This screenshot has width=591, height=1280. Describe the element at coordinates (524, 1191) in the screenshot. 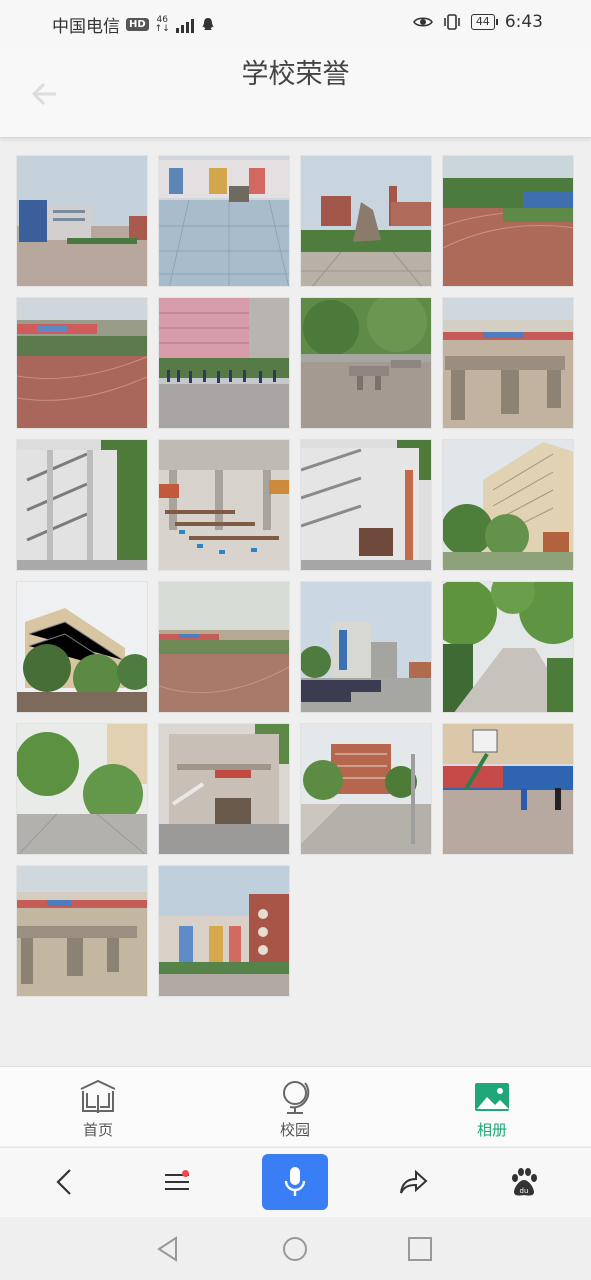

I see `svg-text: du` at that location.